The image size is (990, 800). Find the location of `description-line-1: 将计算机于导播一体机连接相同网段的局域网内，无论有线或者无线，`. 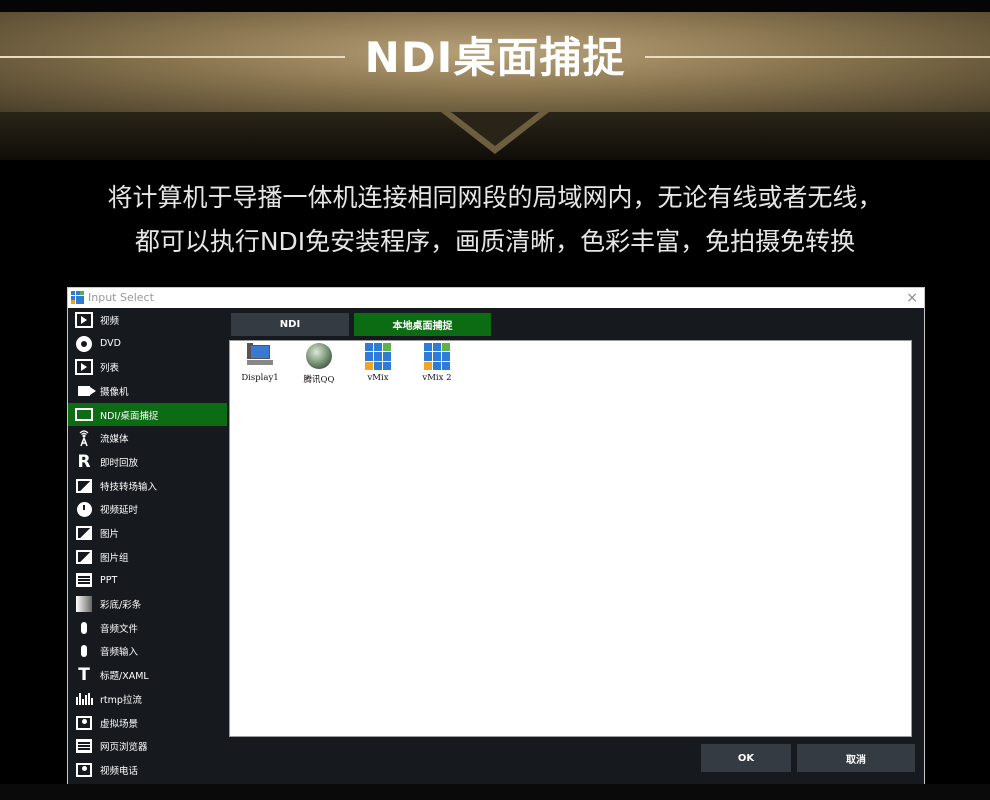

description-line-1: 将计算机于导播一体机连接相同网段的局域网内，无论有线或者无线， is located at coordinates (495, 197).